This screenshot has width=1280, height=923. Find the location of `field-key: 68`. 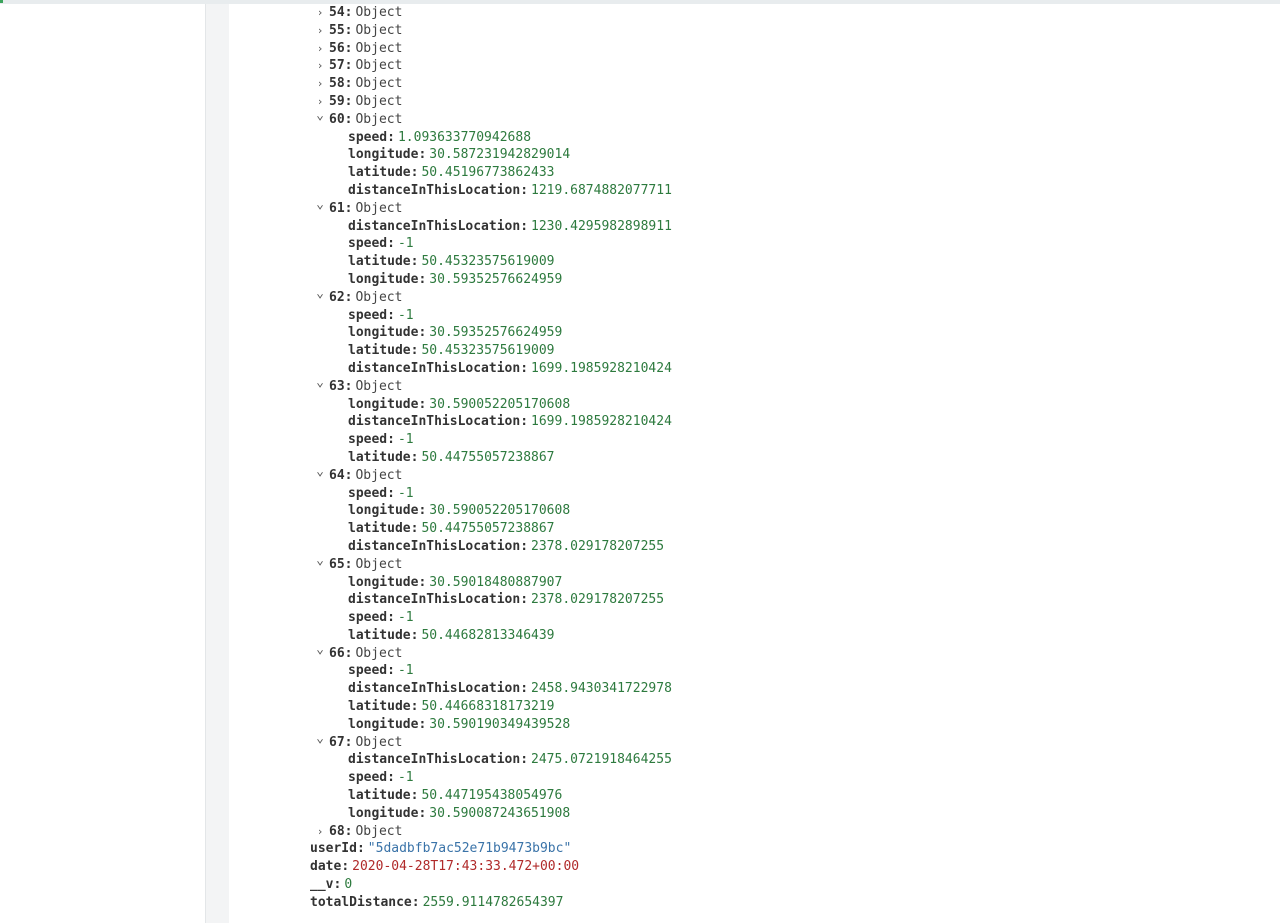

field-key: 68 is located at coordinates (337, 831).